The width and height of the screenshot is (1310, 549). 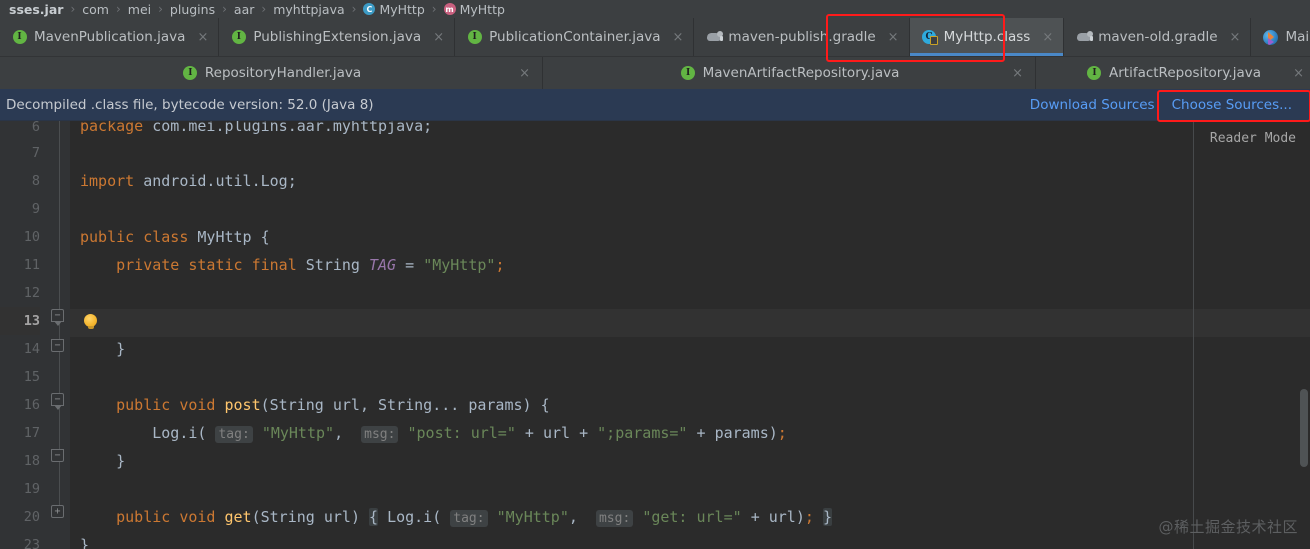 I want to click on breadcrumb-item-mei: mei, so click(x=139, y=9).